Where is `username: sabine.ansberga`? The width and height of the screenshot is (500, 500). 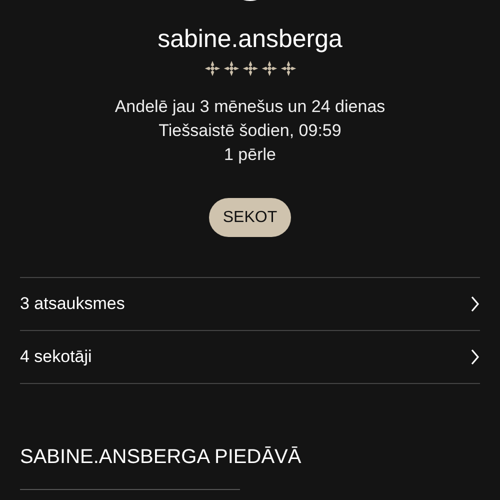
username: sabine.ansberga is located at coordinates (250, 39).